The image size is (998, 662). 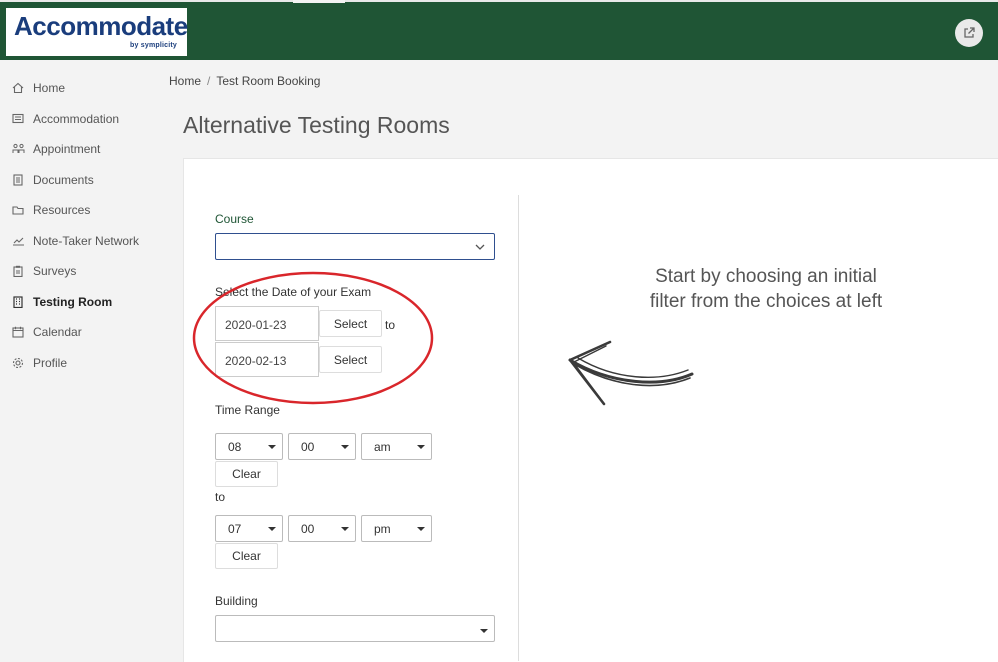 What do you see at coordinates (480, 249) in the screenshot?
I see `chevron-down-icon` at bounding box center [480, 249].